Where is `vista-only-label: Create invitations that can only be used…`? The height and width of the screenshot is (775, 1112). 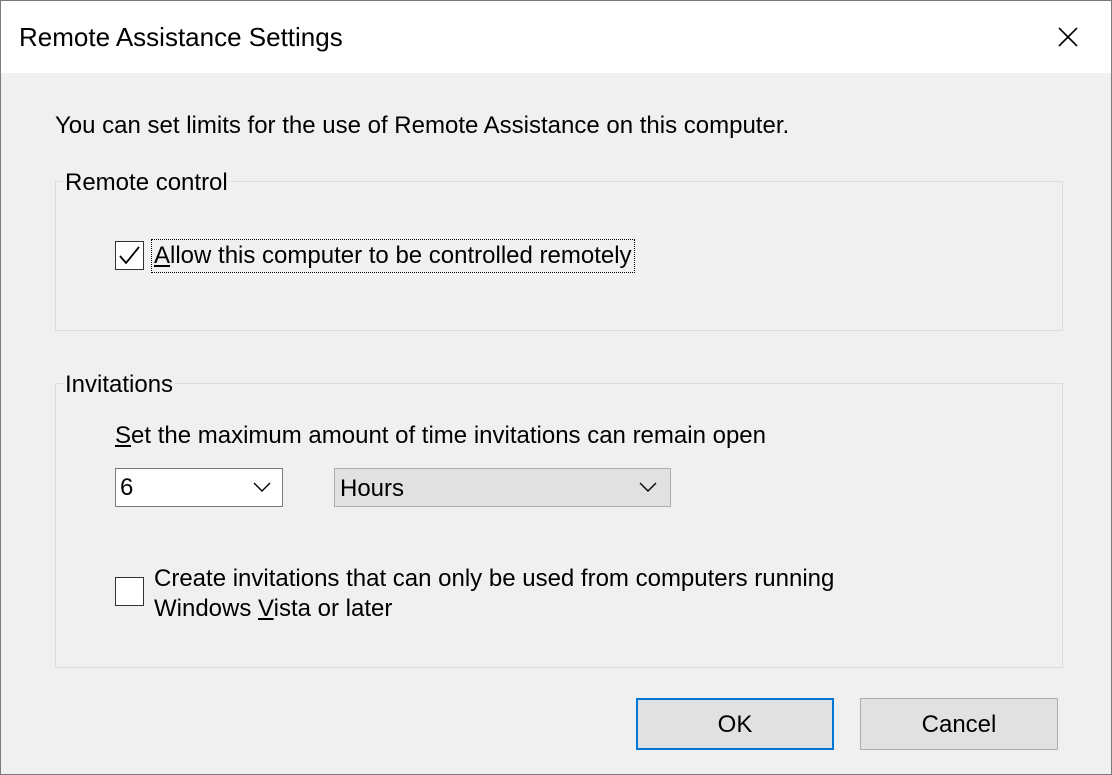 vista-only-label: Create invitations that can only be used… is located at coordinates (494, 594).